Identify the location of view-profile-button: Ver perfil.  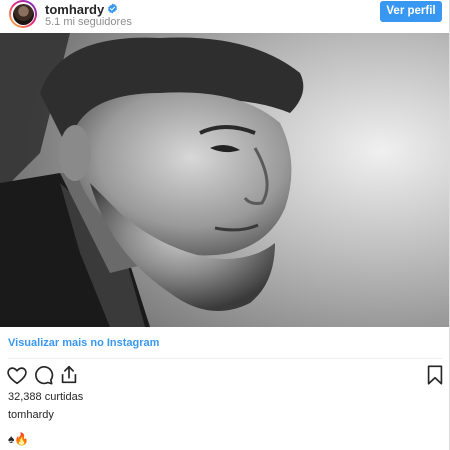
(411, 11).